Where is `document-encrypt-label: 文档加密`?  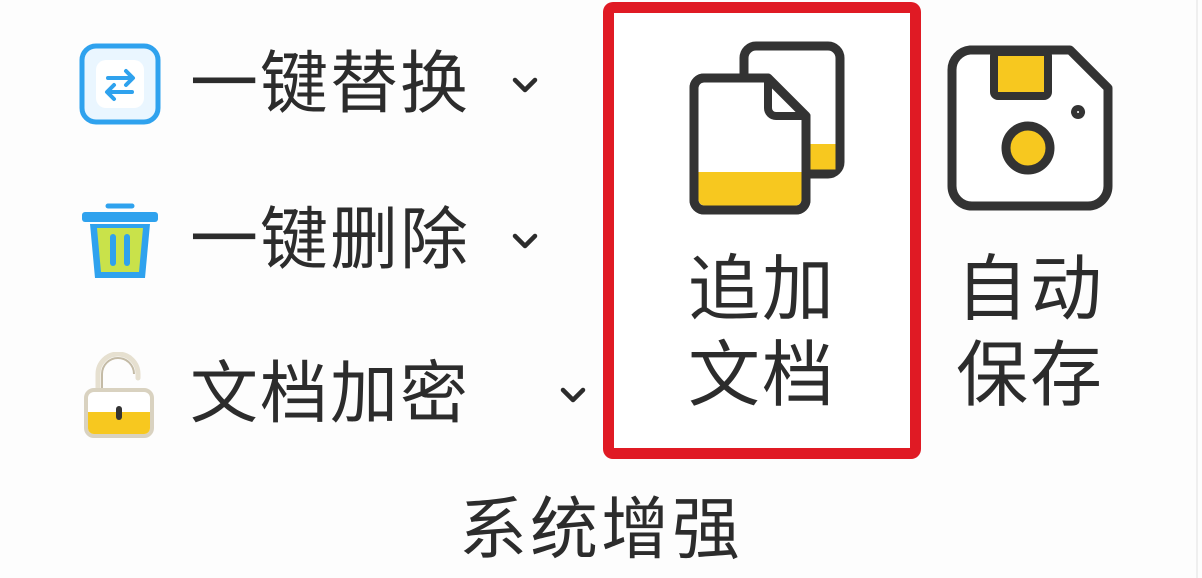 document-encrypt-label: 文档加密 is located at coordinates (330, 394).